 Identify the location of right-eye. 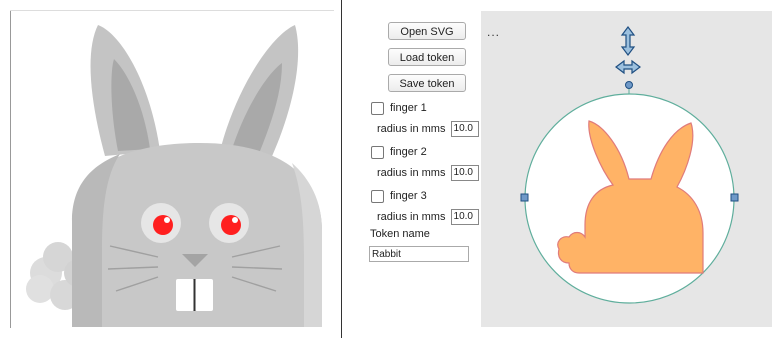
(231, 225).